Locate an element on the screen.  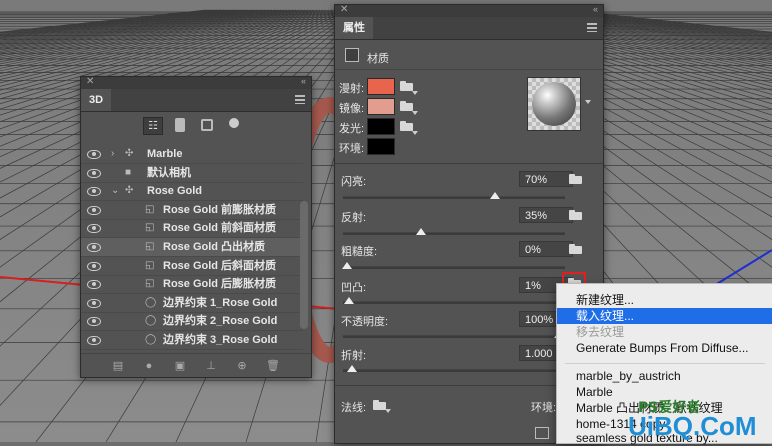
tree-row: ■ 默认相机 is located at coordinates (192, 173).